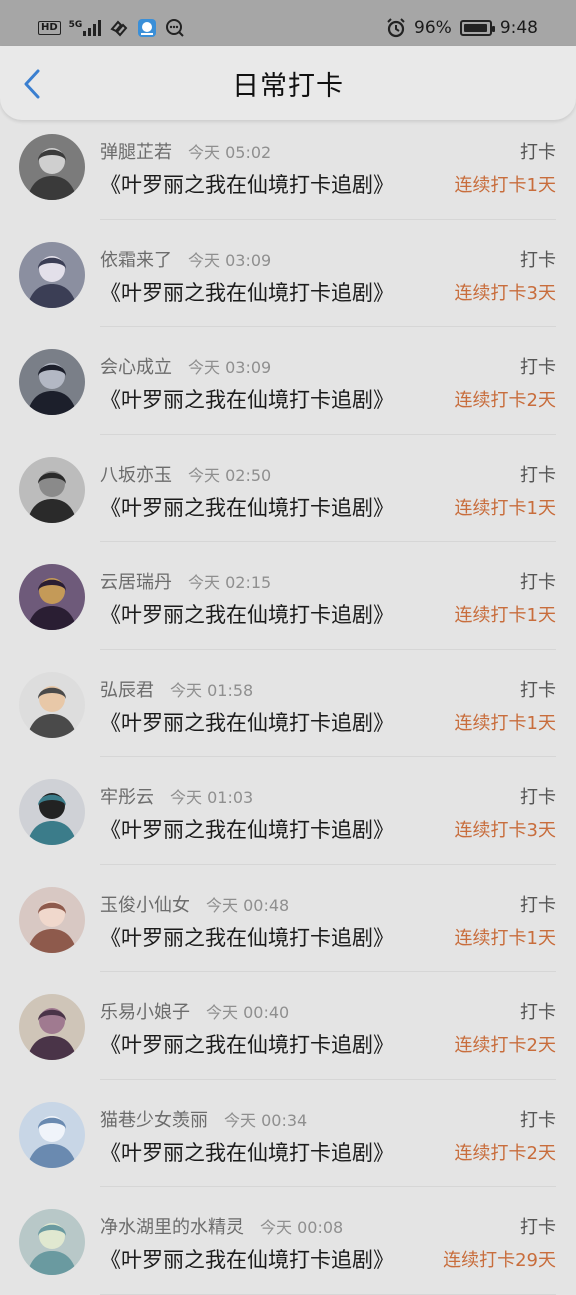 The image size is (576, 1295). I want to click on checkin-time: 今天 00:40, so click(248, 1012).